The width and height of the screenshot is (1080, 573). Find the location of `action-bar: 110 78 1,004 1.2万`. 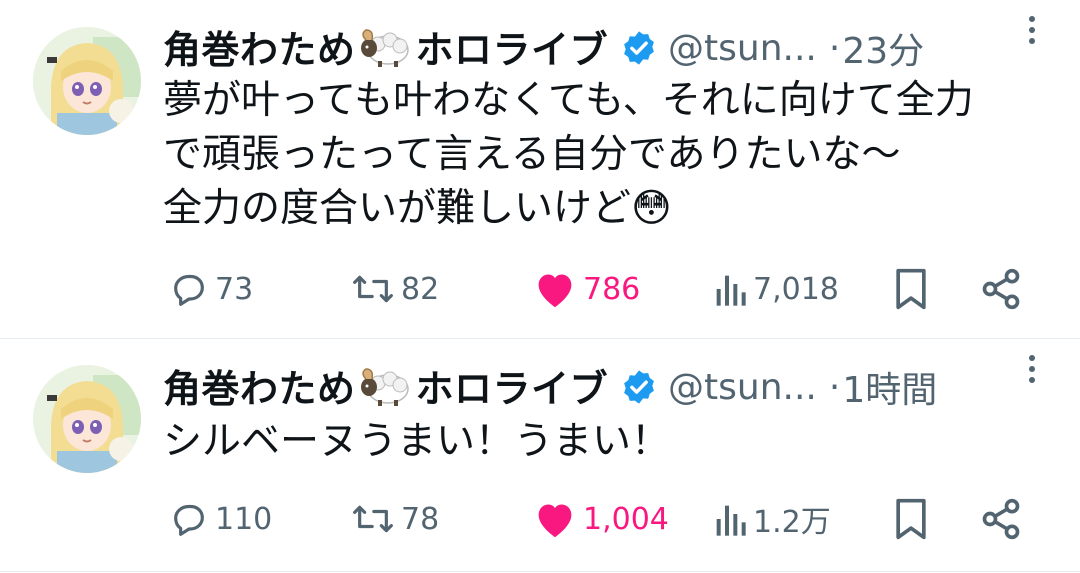

action-bar: 110 78 1,004 1.2万 is located at coordinates (603, 519).